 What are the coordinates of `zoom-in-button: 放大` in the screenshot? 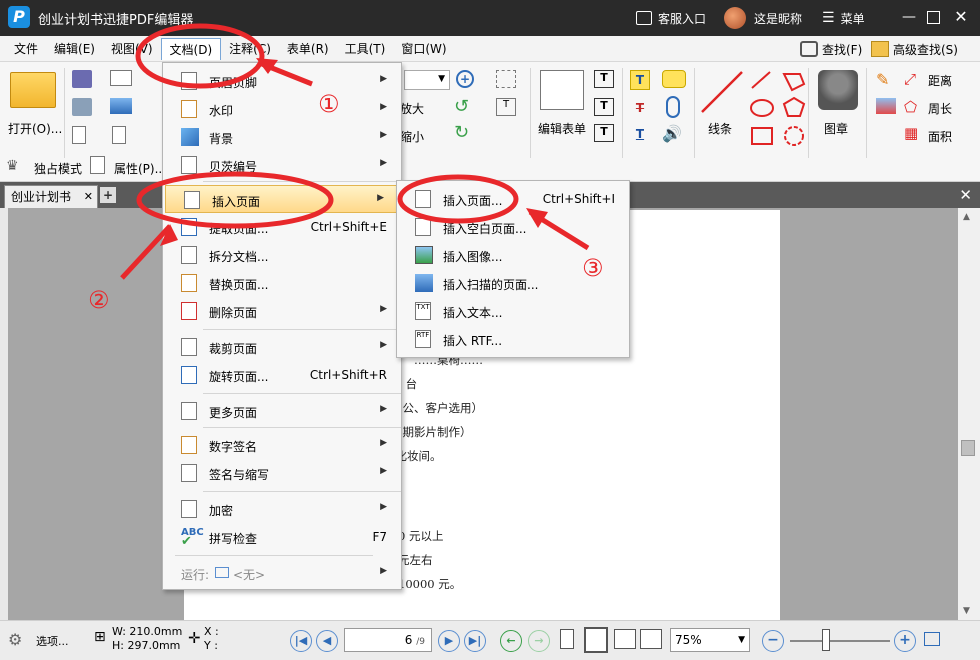 It's located at (412, 108).